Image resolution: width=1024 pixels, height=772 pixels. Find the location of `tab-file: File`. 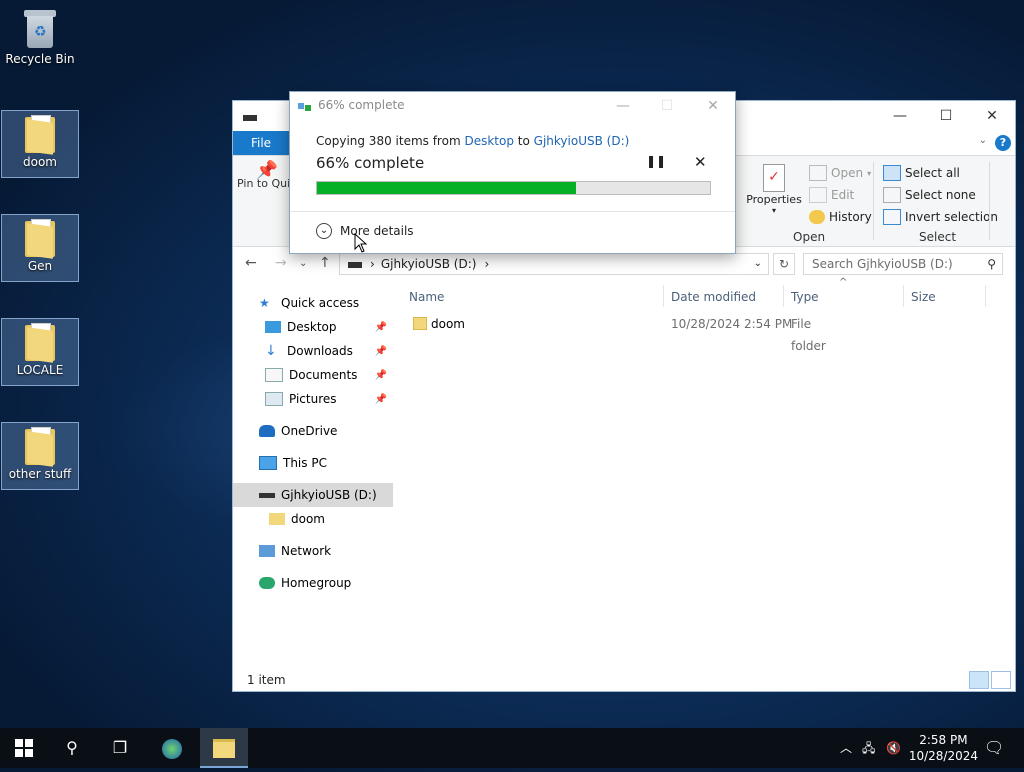

tab-file: File is located at coordinates (261, 143).